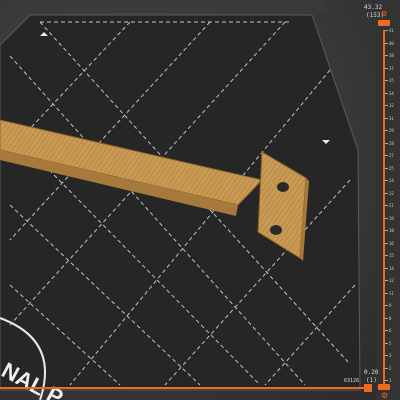  Describe the element at coordinates (390, 380) in the screenshot. I see `layer-tick-label: 1` at that location.